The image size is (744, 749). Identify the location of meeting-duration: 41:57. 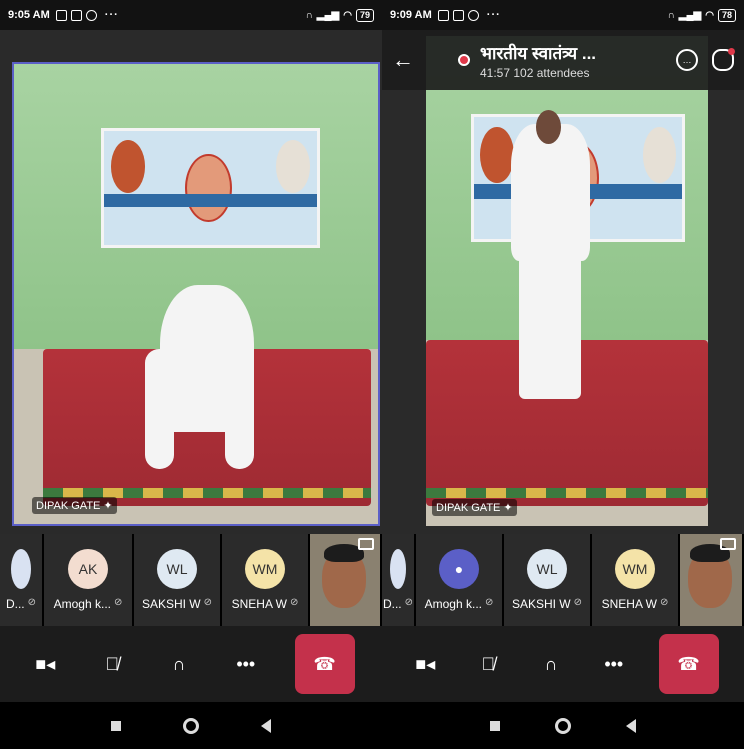
(495, 72).